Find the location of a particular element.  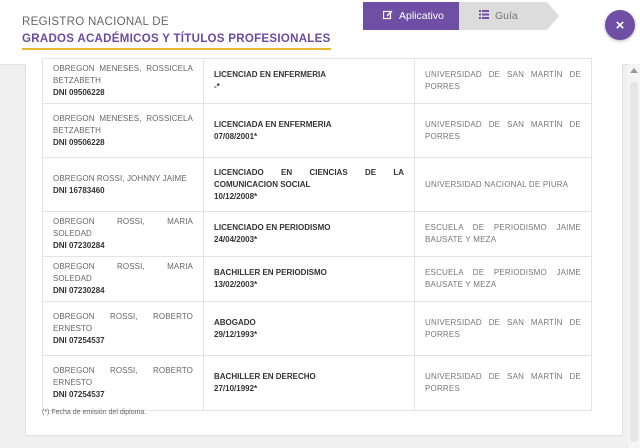

degree-title: LICENCIAD EN ENFERMERIA is located at coordinates (270, 74).